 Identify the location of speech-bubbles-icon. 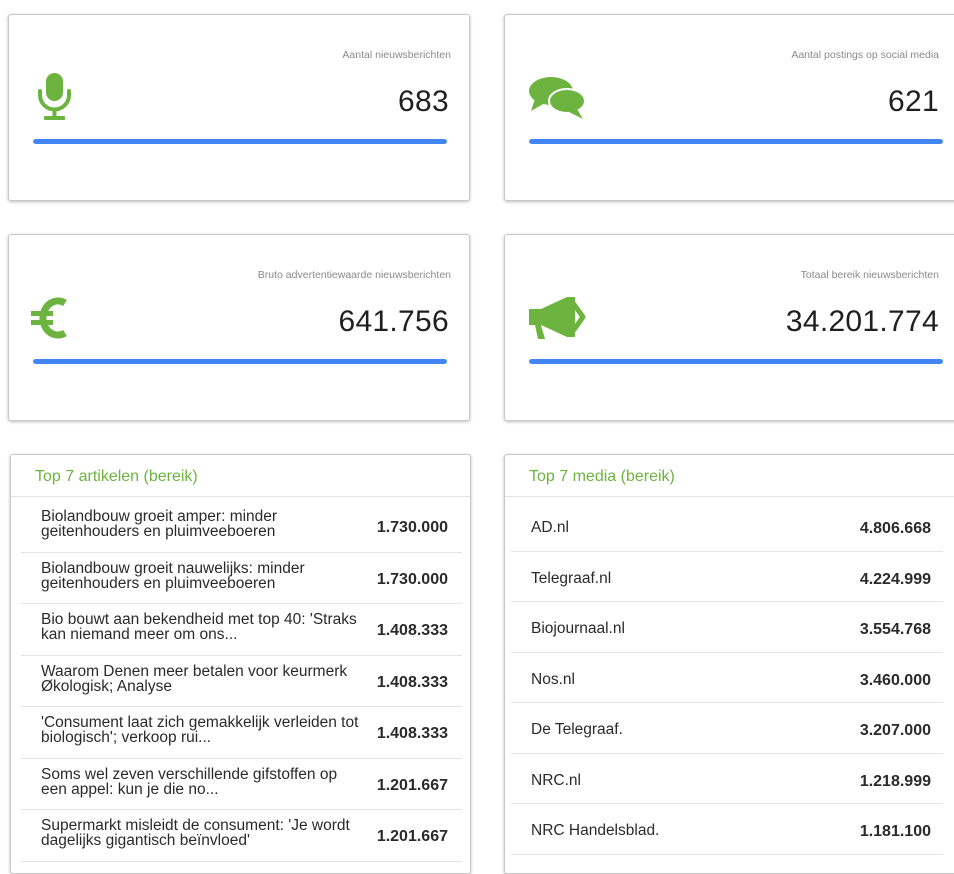
(558, 97).